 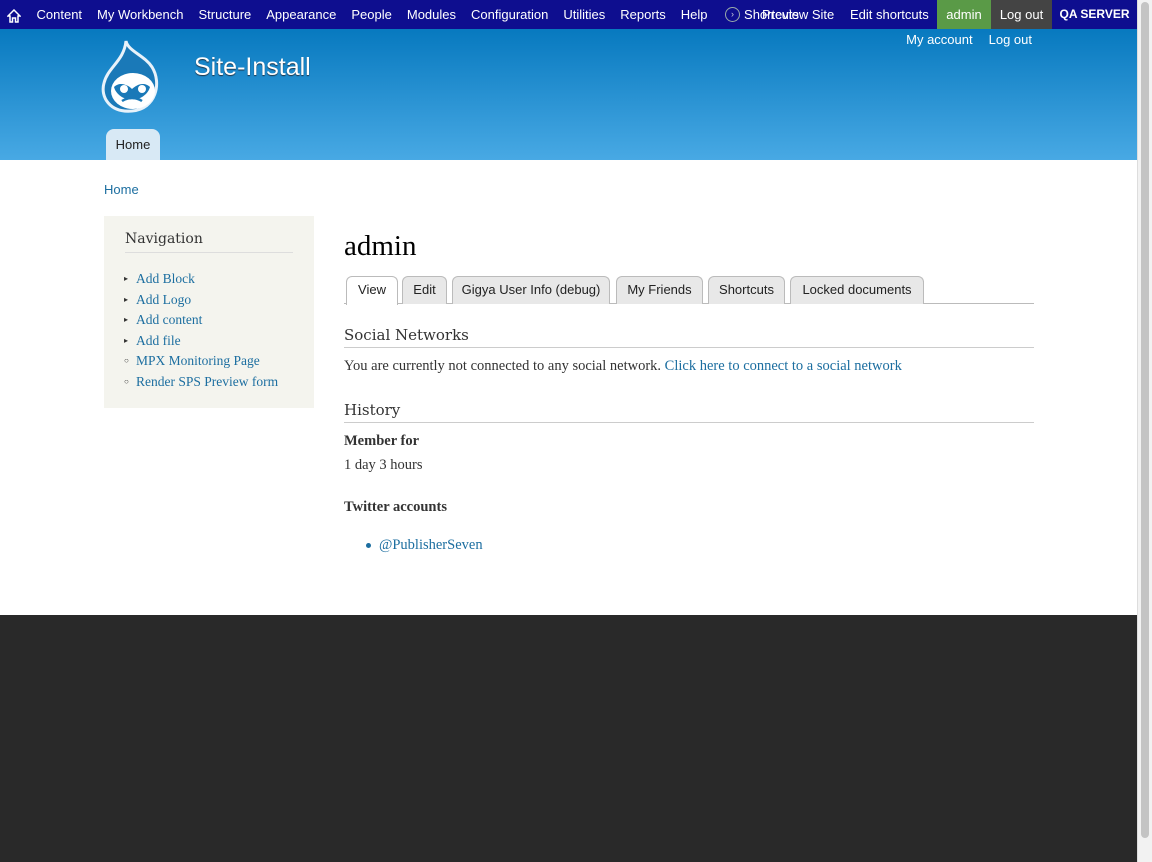 I want to click on twitter-account-link: @PublisherSeven, so click(x=431, y=545).